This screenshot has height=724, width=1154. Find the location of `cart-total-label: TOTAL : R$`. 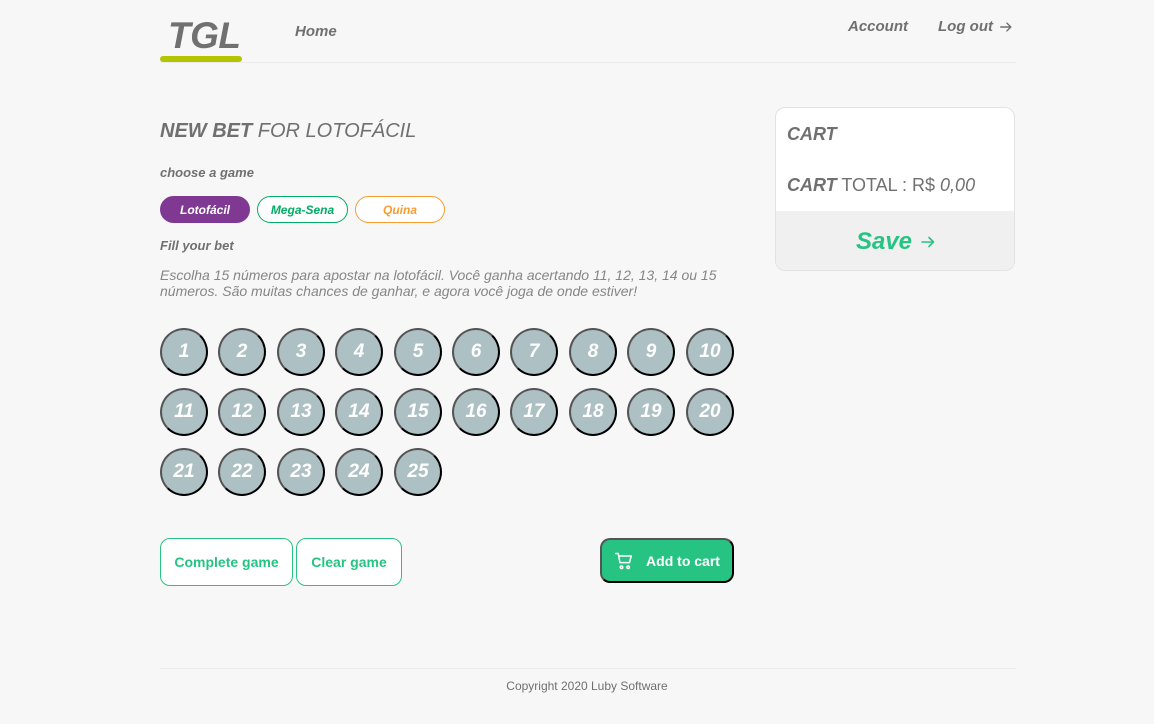

cart-total-label: TOTAL : R$ is located at coordinates (888, 185).